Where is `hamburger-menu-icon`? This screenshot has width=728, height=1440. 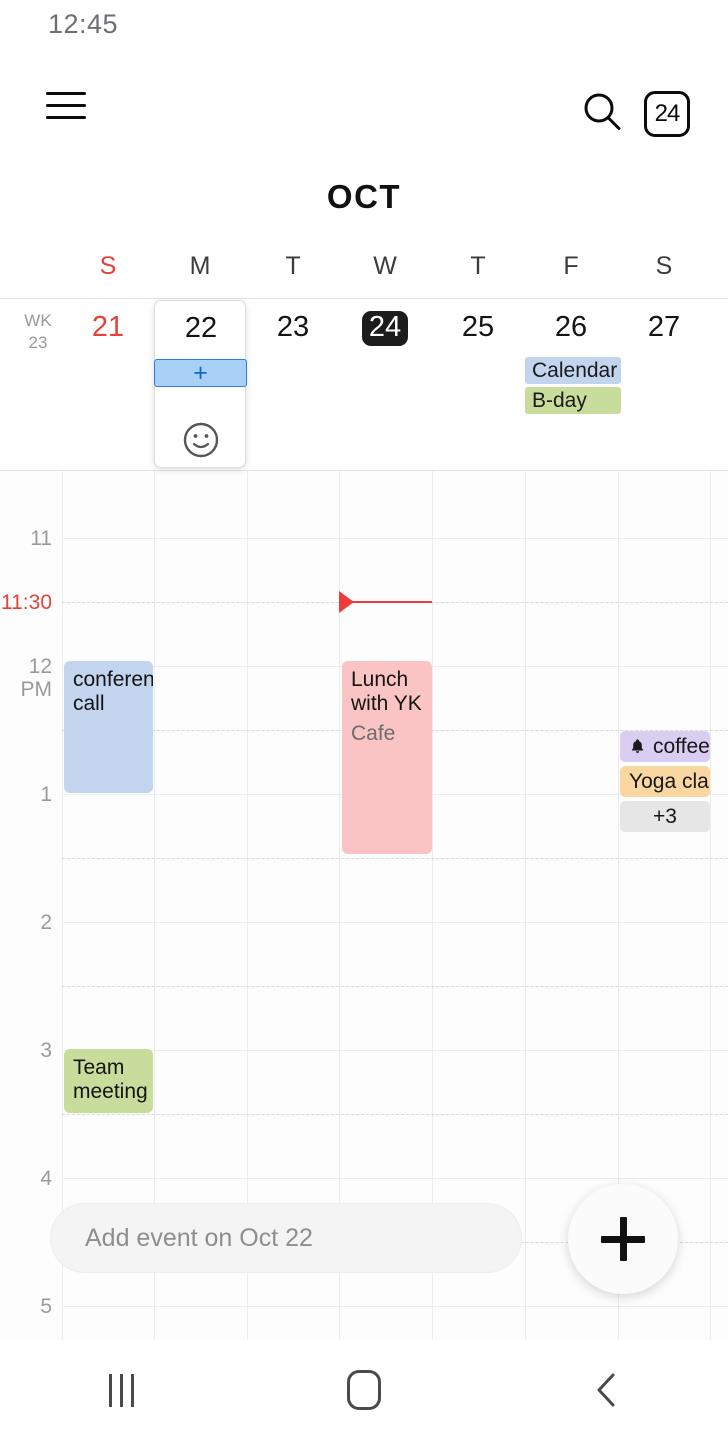 hamburger-menu-icon is located at coordinates (66, 107).